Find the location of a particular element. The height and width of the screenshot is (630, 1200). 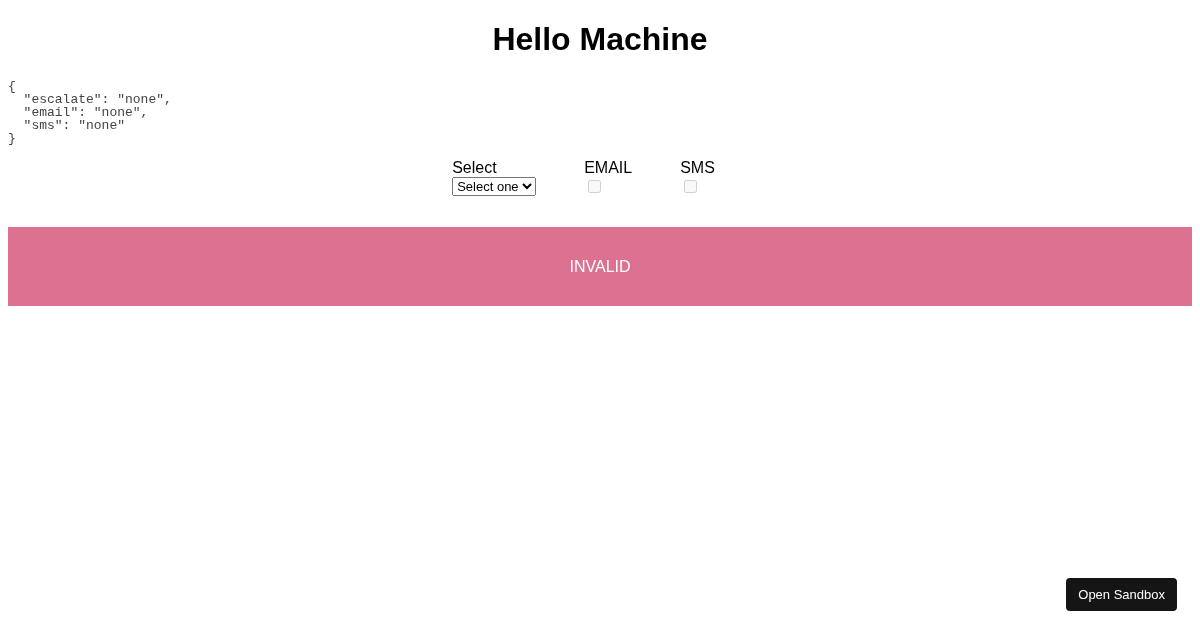

page-title: Hello Machine is located at coordinates (600, 39).